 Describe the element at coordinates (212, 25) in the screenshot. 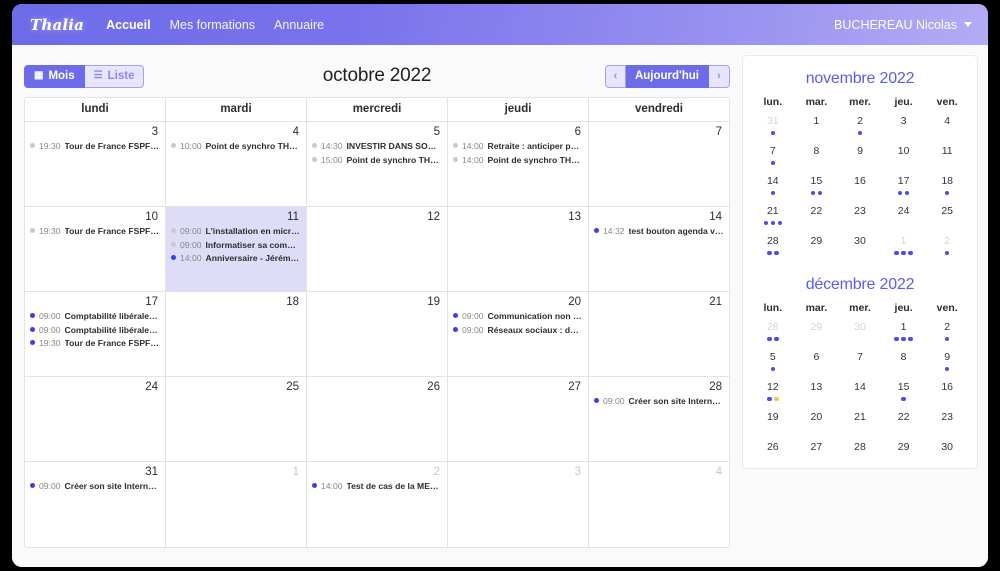

I see `nav-link-mes-formations: Mes formations` at that location.